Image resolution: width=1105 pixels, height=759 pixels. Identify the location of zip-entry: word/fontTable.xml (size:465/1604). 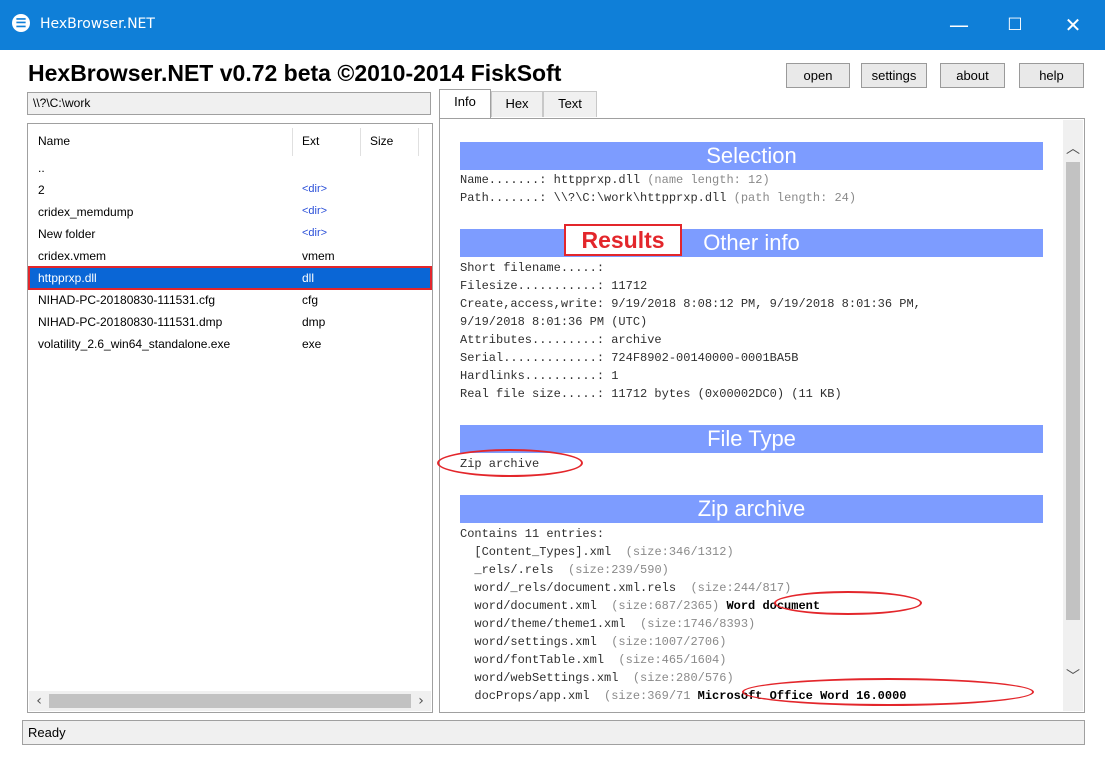
(593, 660).